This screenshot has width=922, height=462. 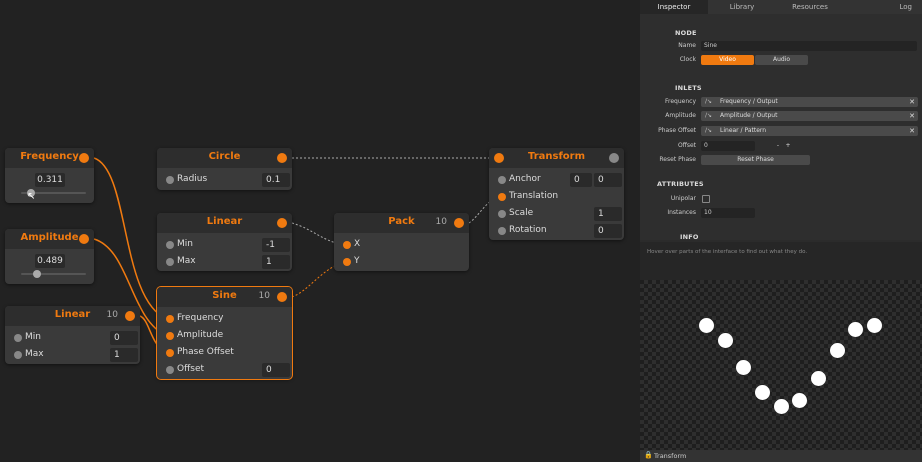 What do you see at coordinates (883, 7) in the screenshot?
I see `tab-log: Log` at bounding box center [883, 7].